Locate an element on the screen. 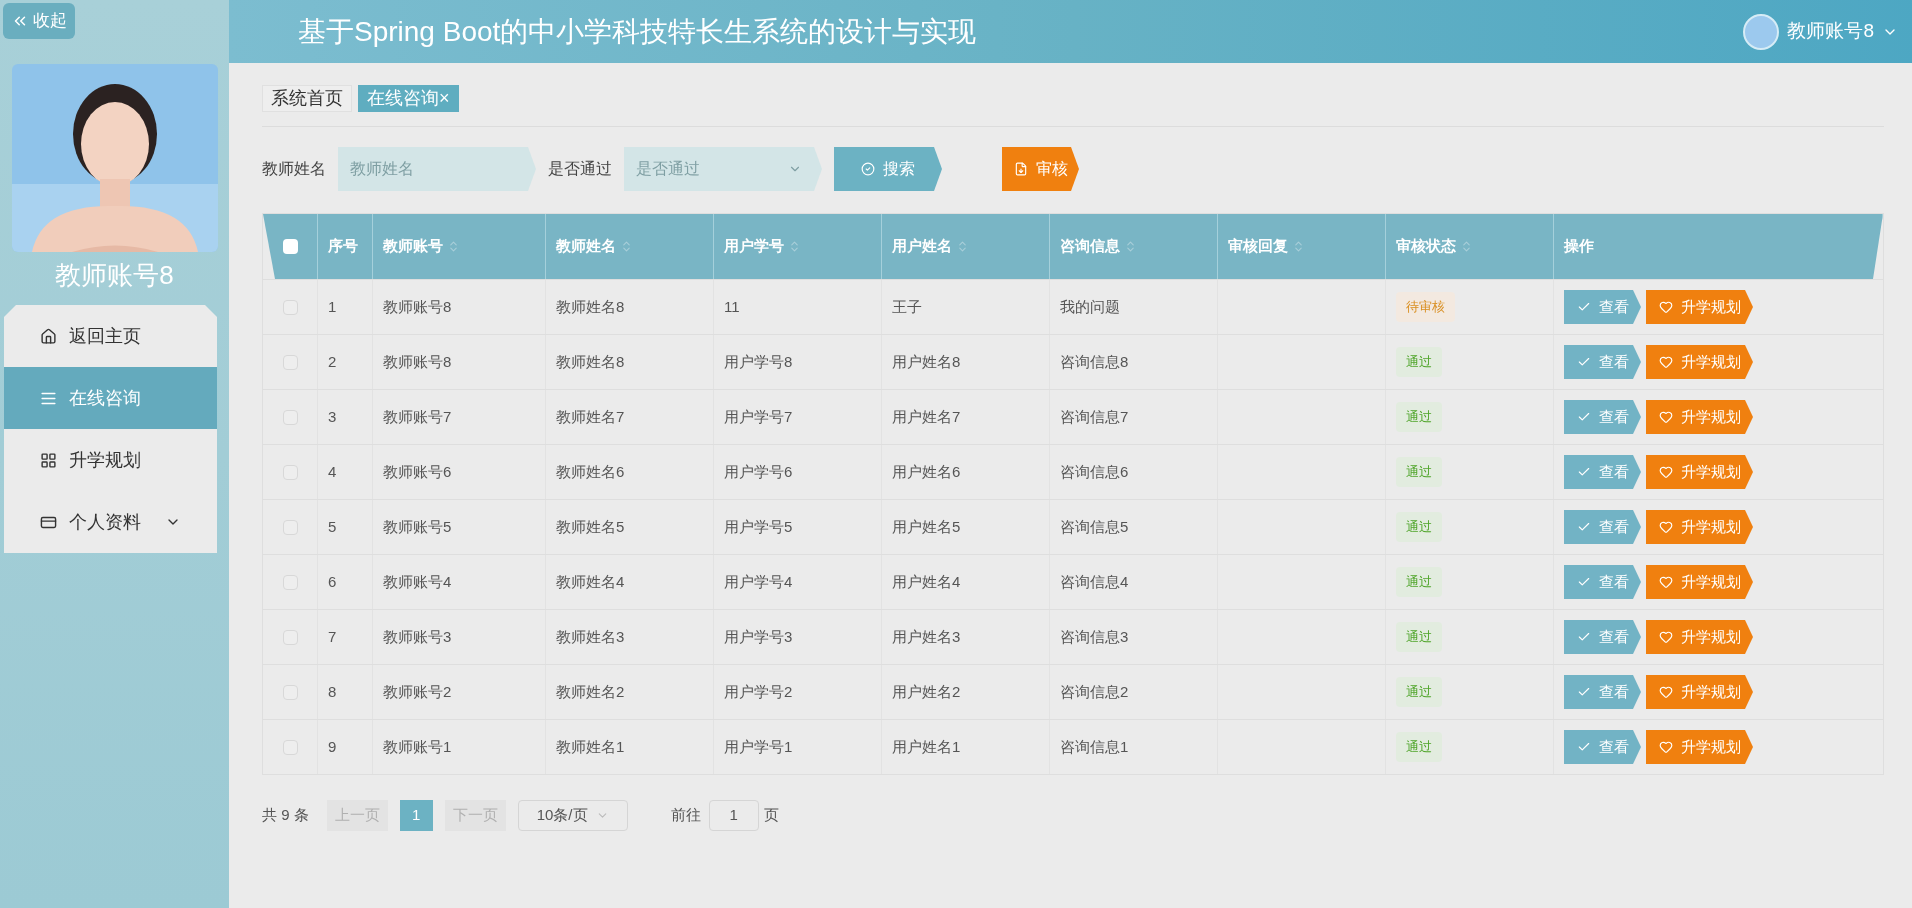  table-cell-text: 教师姓名7 is located at coordinates (590, 416).